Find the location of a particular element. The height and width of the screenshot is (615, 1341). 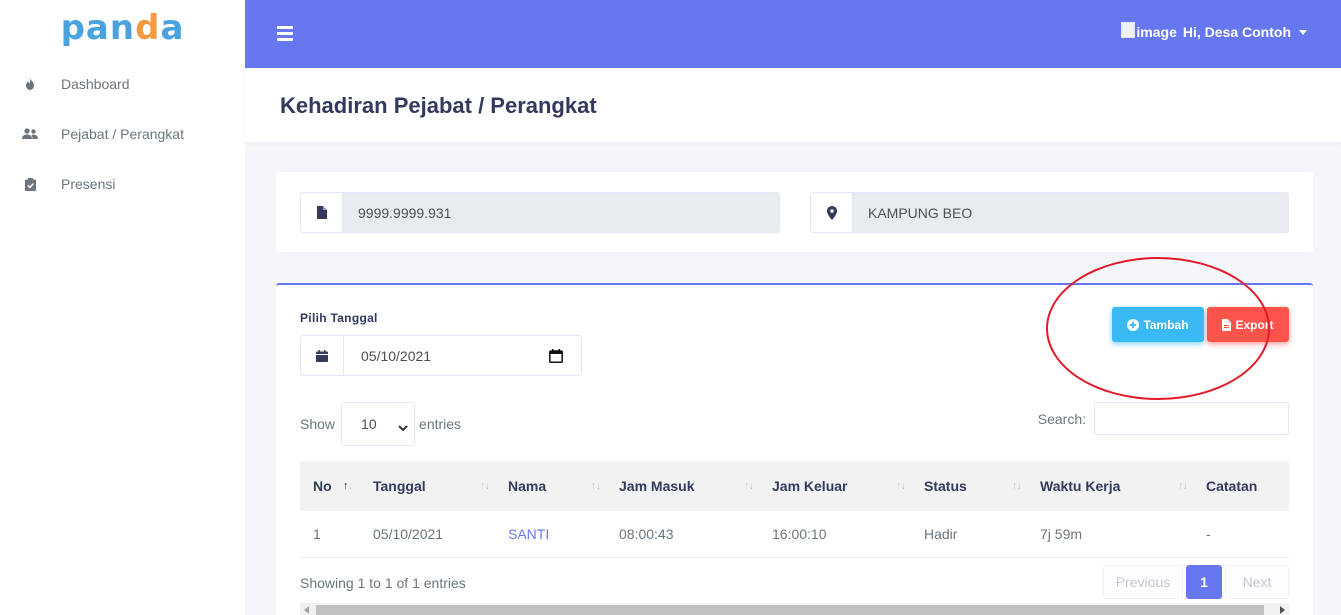

calendar-picker-icon is located at coordinates (556, 356).